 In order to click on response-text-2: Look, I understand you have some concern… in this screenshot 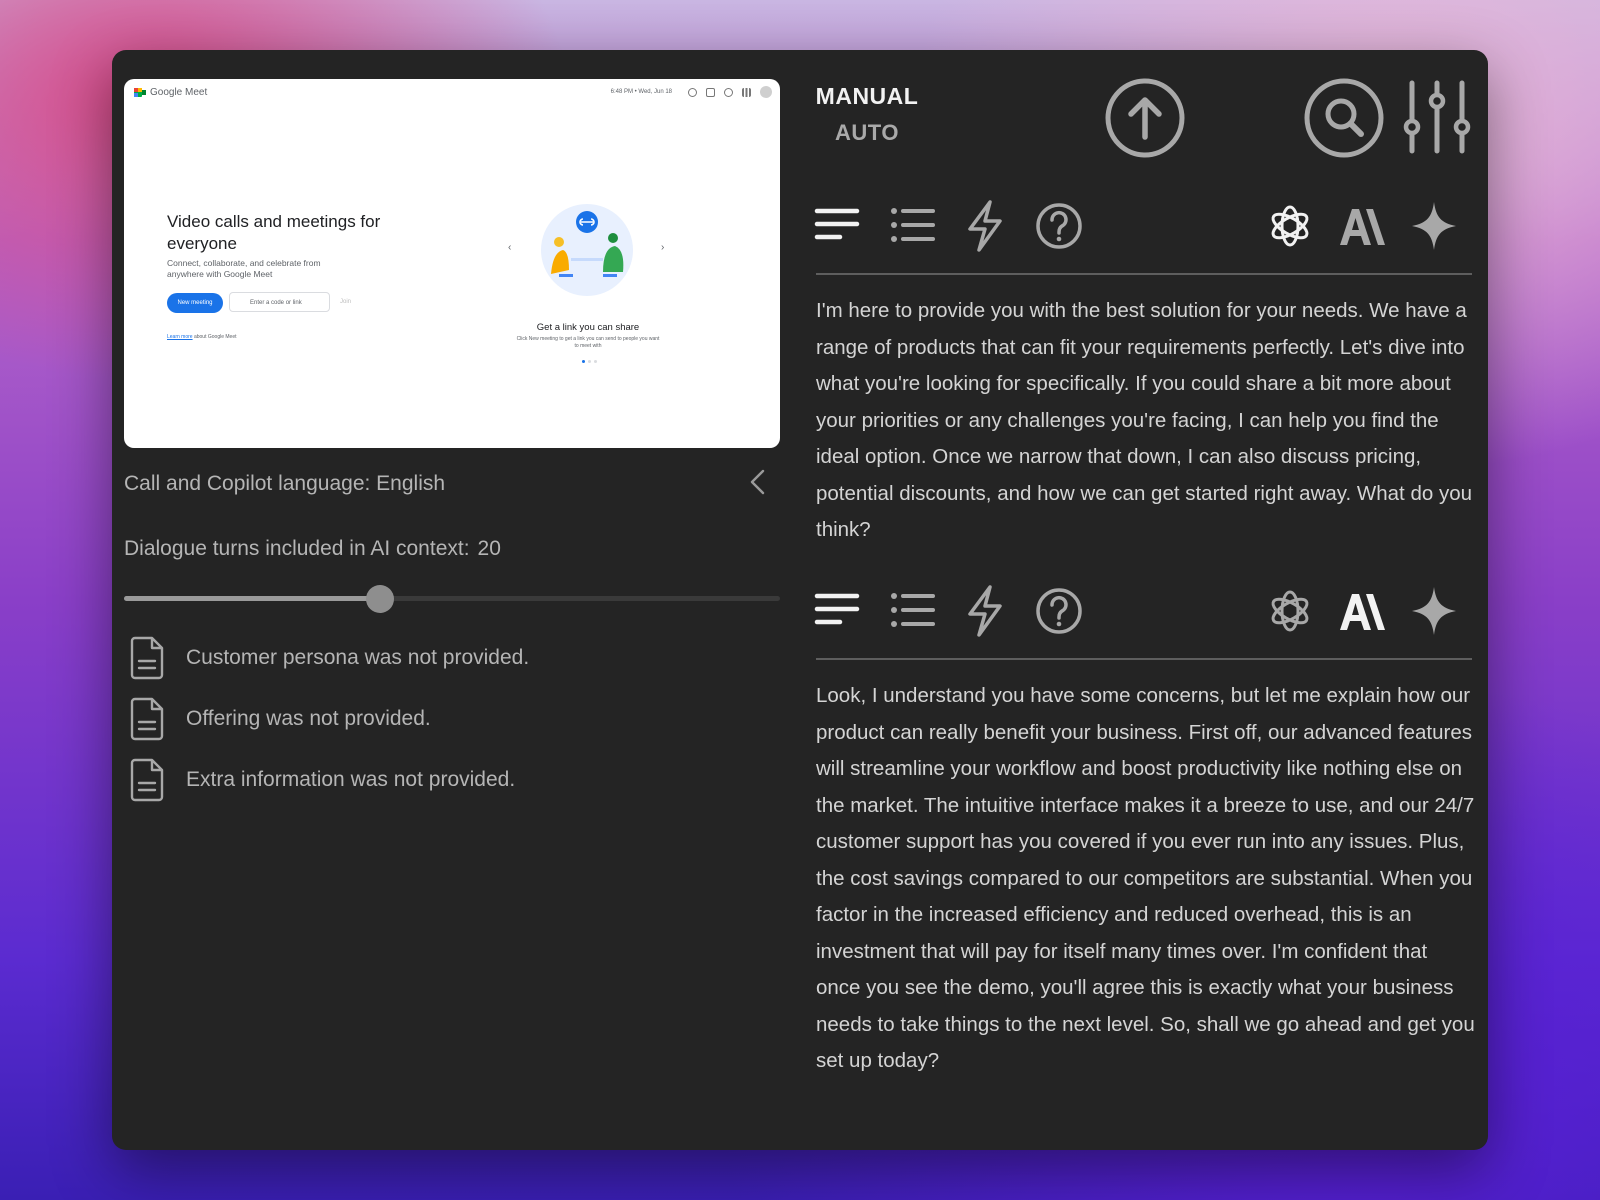, I will do `click(1145, 878)`.